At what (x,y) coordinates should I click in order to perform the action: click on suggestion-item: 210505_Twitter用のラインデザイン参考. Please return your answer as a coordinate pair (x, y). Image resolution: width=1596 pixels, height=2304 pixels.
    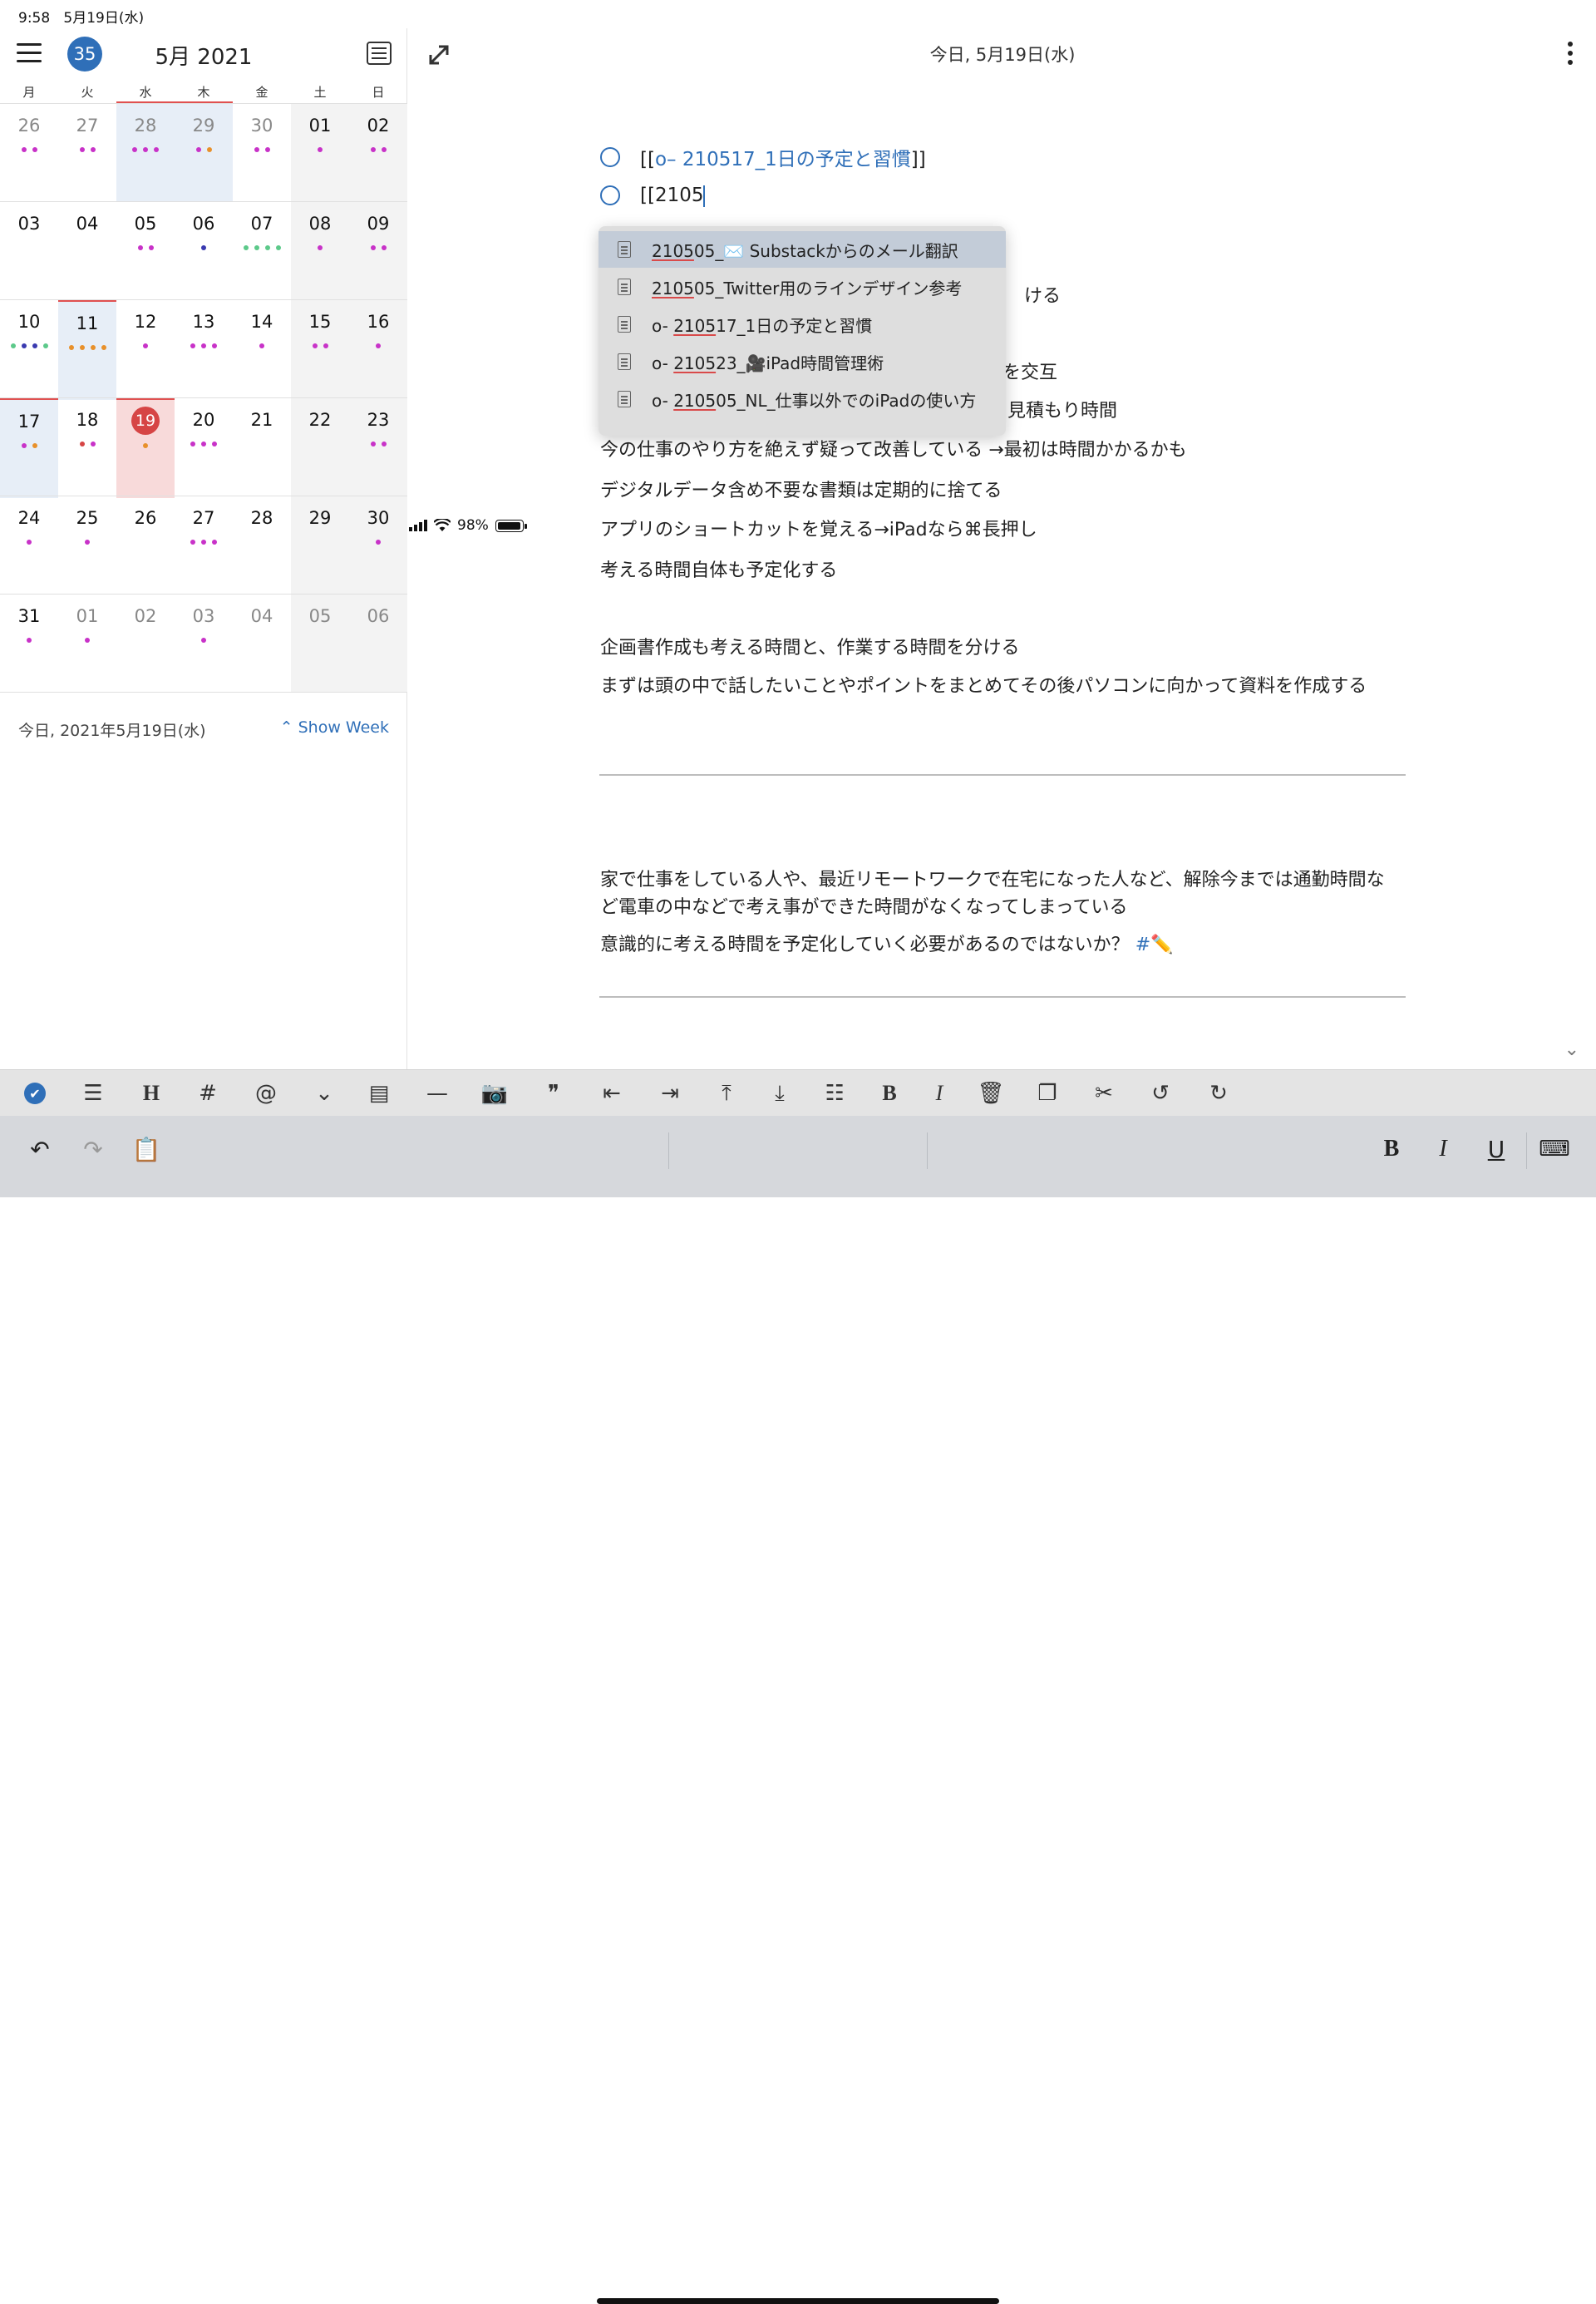
    Looking at the image, I should click on (802, 287).